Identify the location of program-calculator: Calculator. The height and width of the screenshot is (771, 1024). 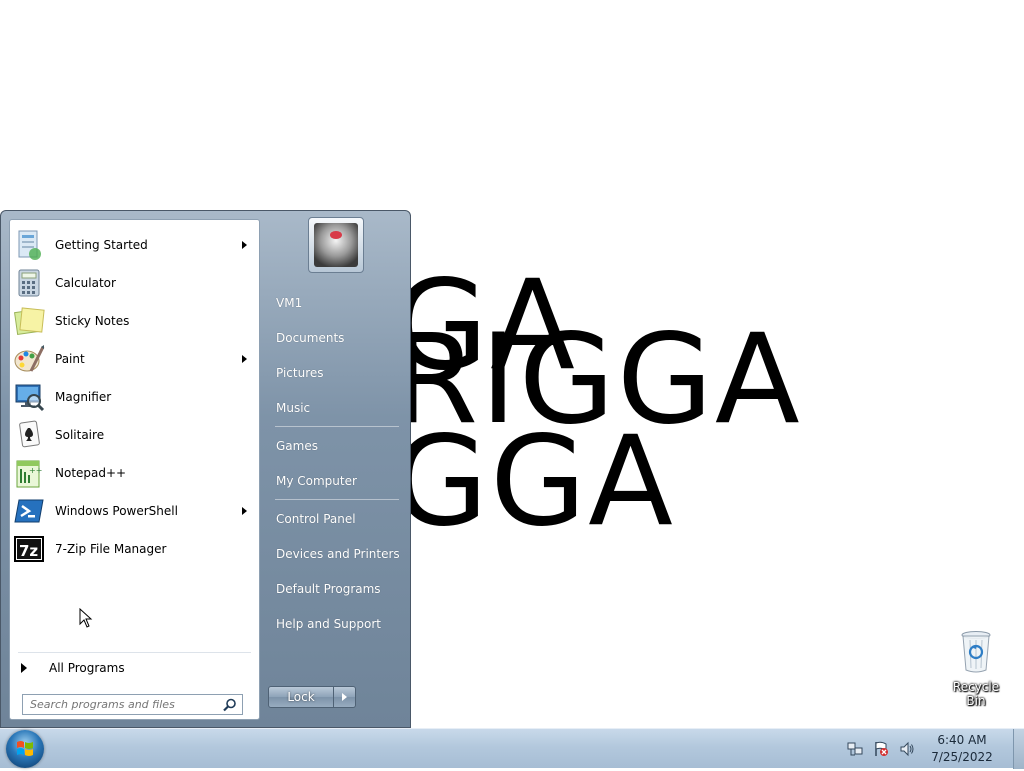
(134, 283).